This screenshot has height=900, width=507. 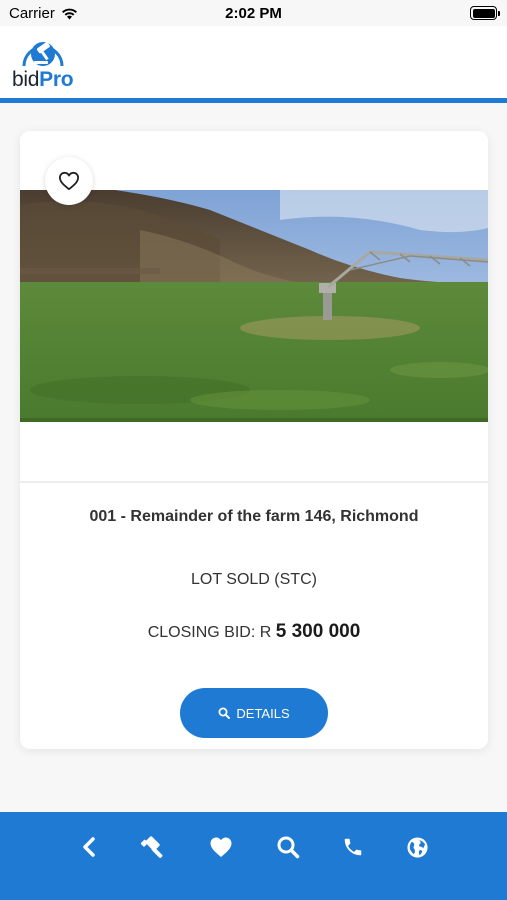 I want to click on closing-bid-amount: 5 300 000, so click(x=318, y=631).